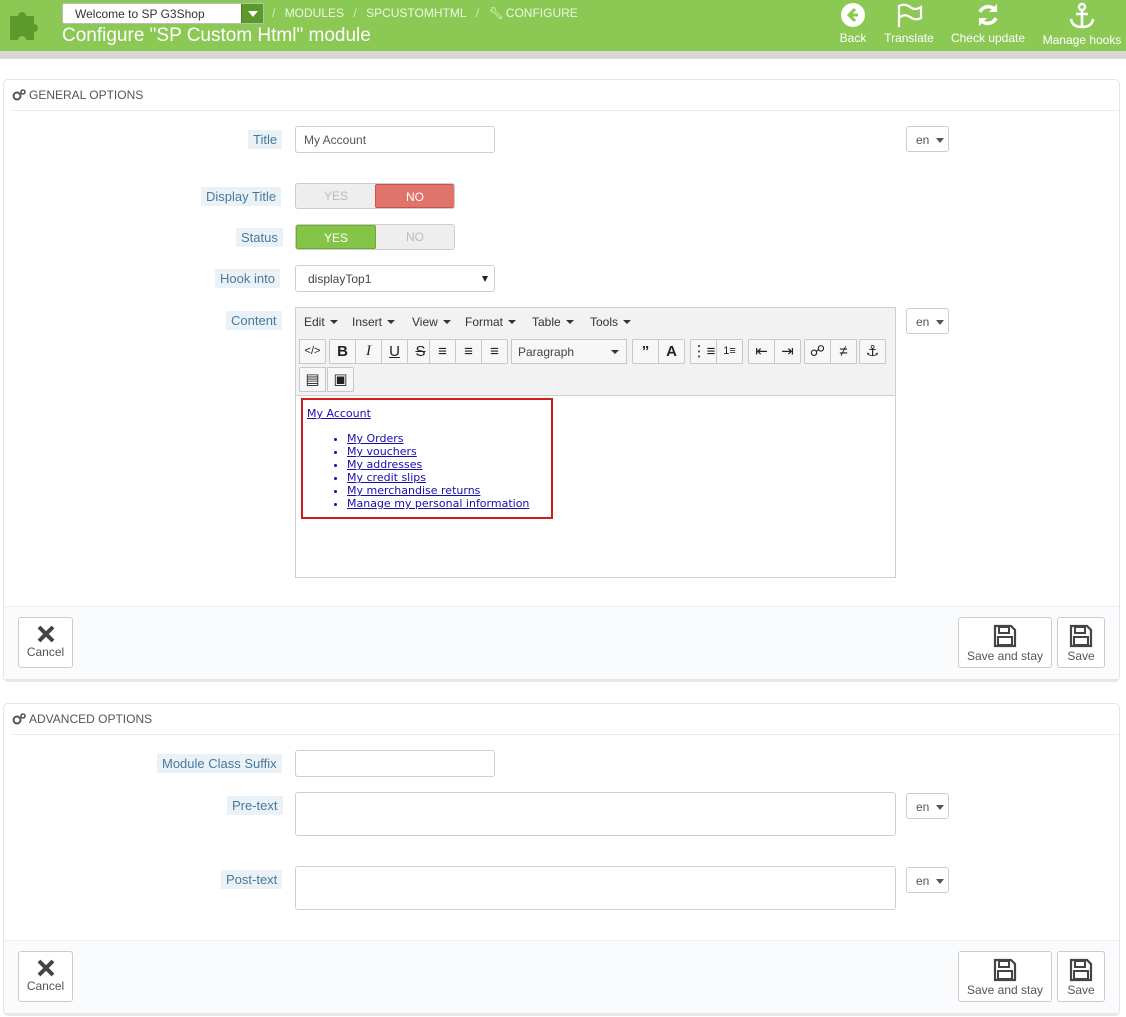 The width and height of the screenshot is (1126, 1017). I want to click on translate-button: Translate, so click(909, 24).